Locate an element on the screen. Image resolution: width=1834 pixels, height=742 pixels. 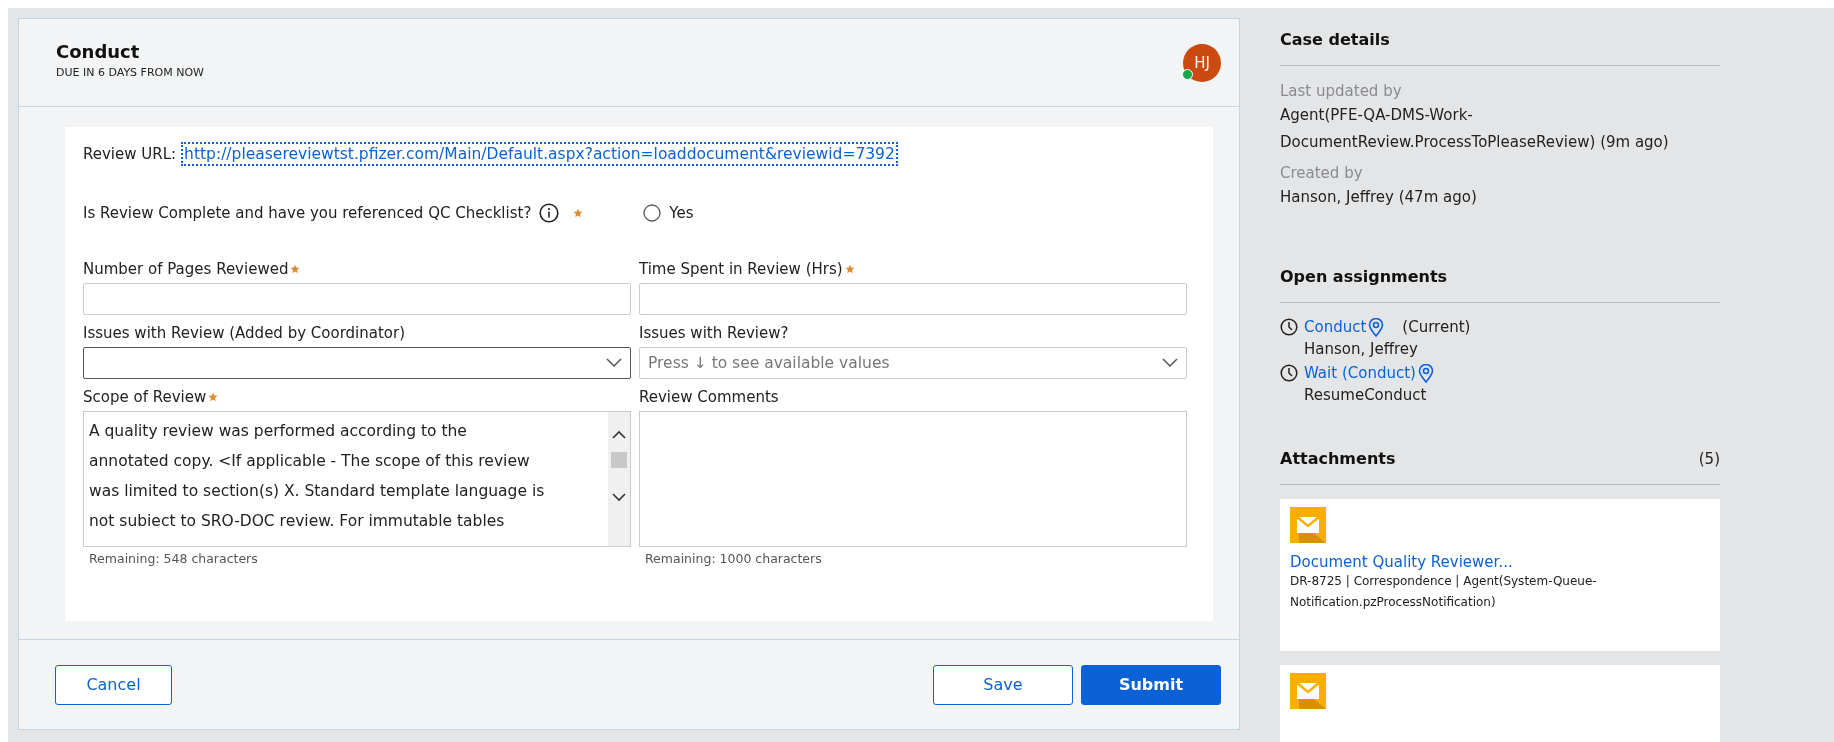
assignment-link: Conduct is located at coordinates (1344, 327).